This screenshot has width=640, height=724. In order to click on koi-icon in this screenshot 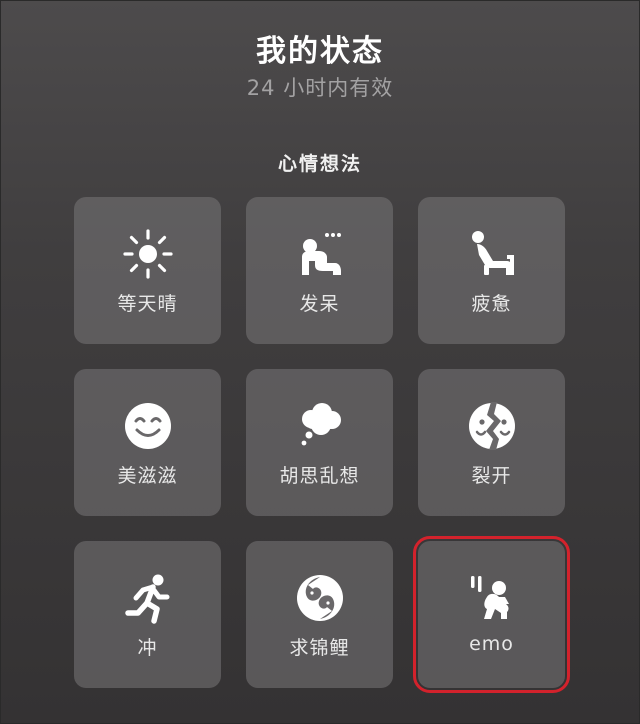, I will do `click(320, 598)`.